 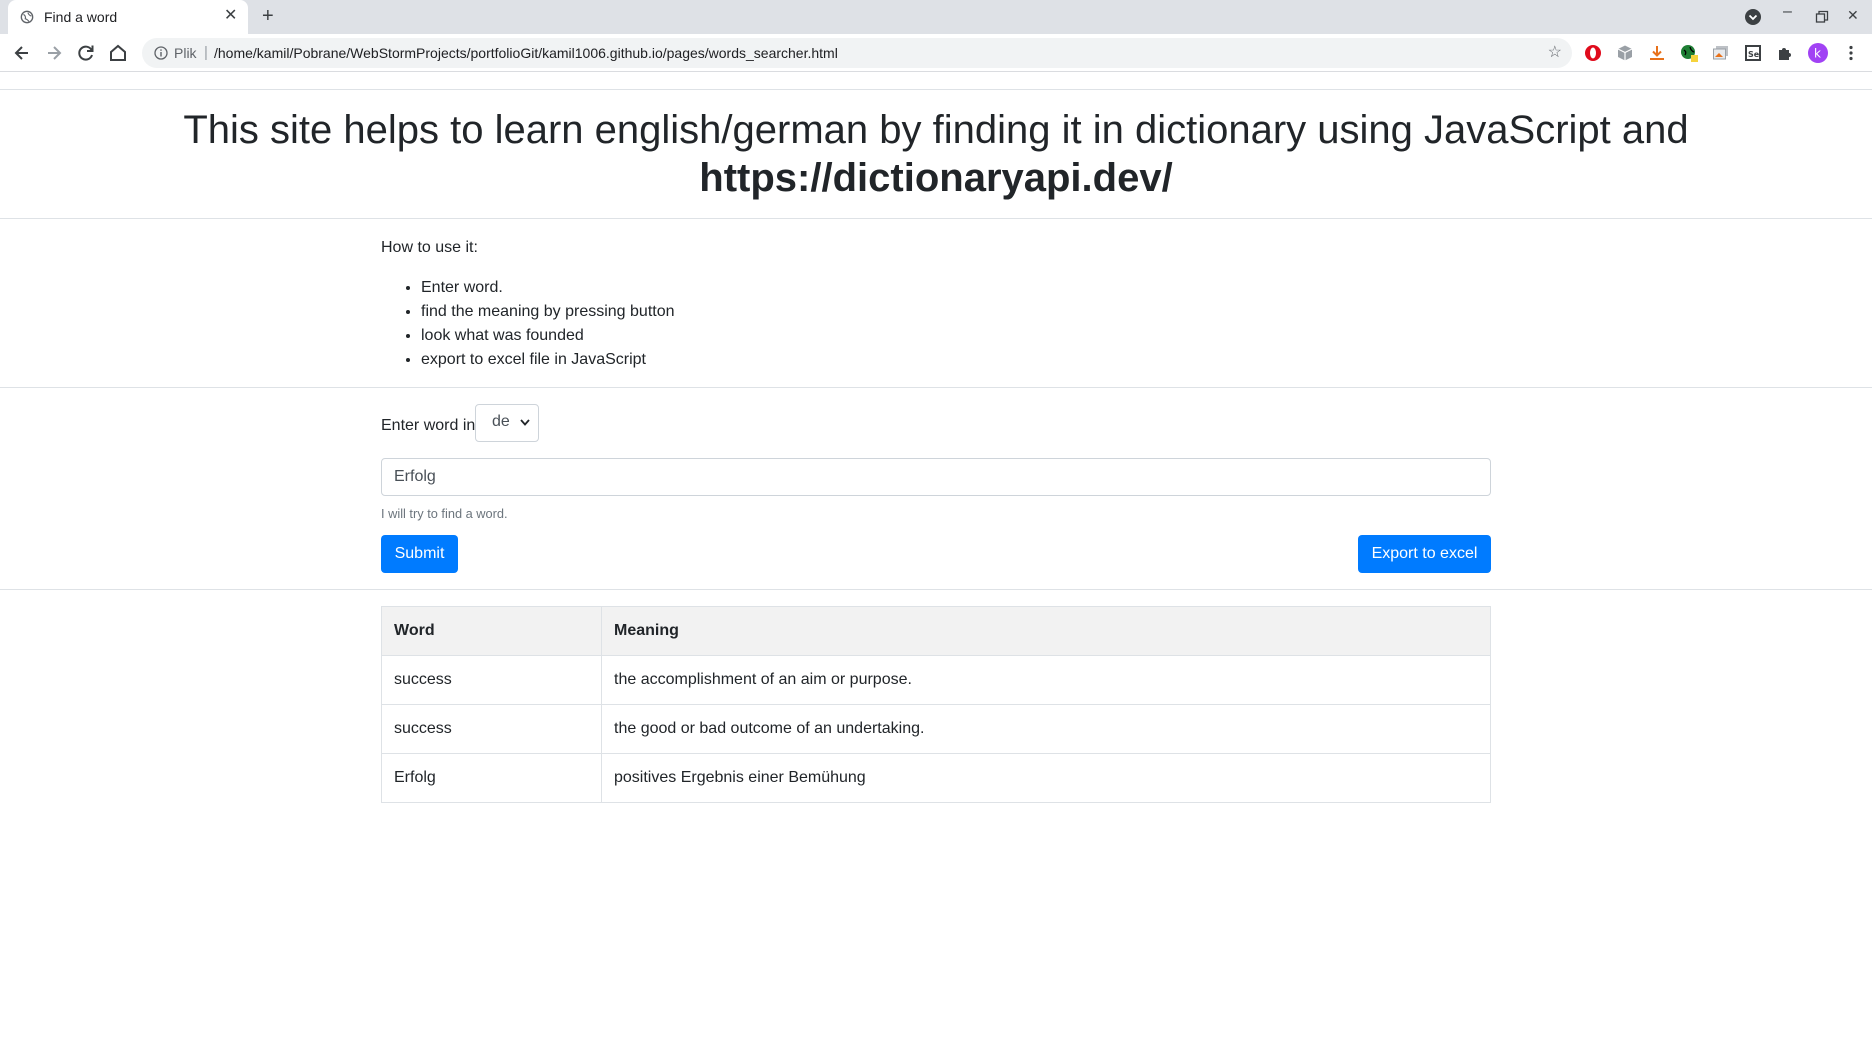 What do you see at coordinates (1721, 53) in the screenshot?
I see `image-extension-icon` at bounding box center [1721, 53].